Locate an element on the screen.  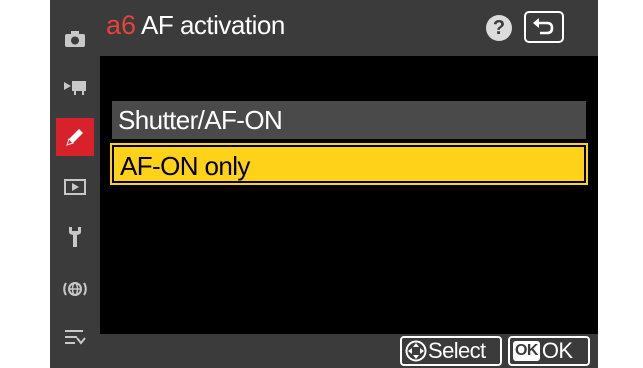
page-title: AF activation is located at coordinates (213, 25).